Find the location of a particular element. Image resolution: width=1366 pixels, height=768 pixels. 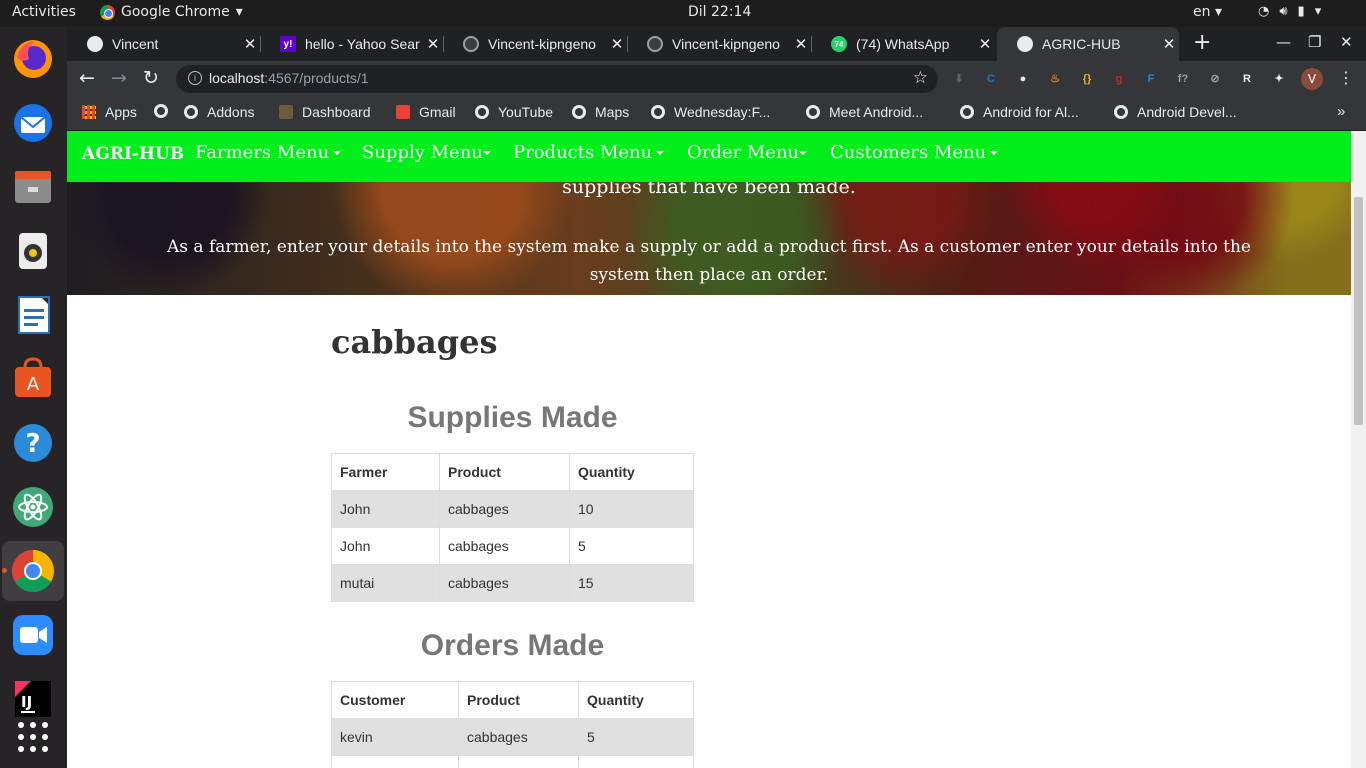

scrollbar-thumb is located at coordinates (1358, 311).